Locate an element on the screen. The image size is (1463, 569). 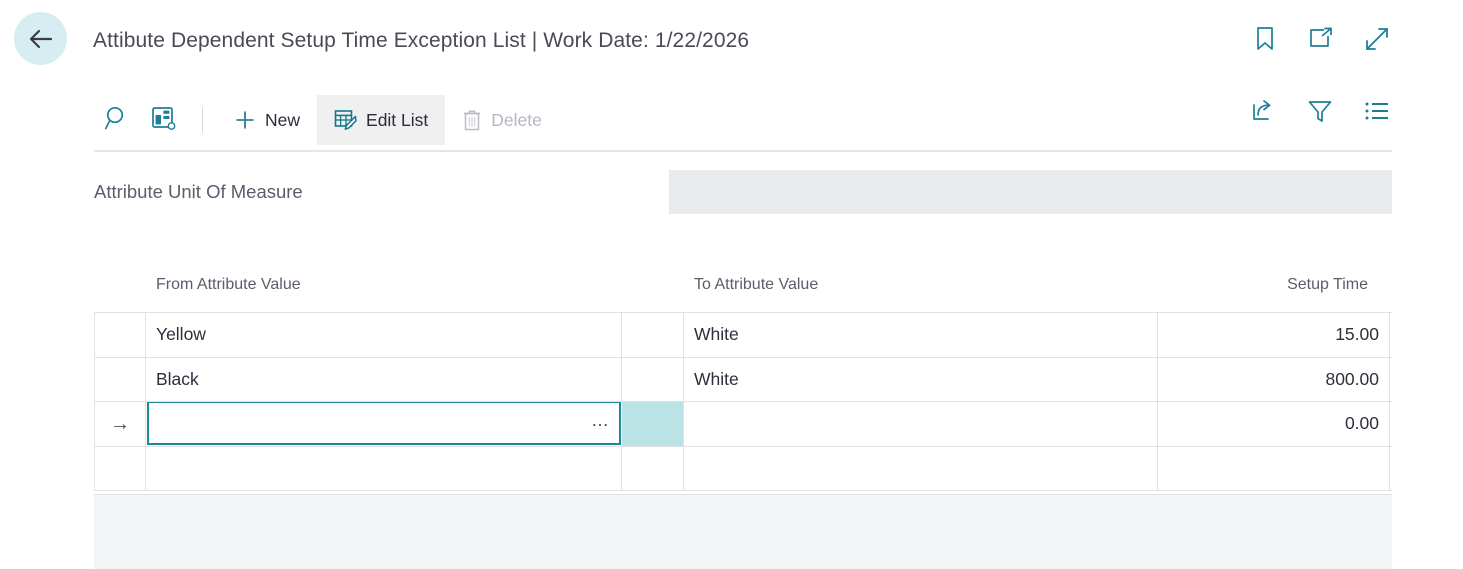
arrow-left-icon is located at coordinates (41, 39).